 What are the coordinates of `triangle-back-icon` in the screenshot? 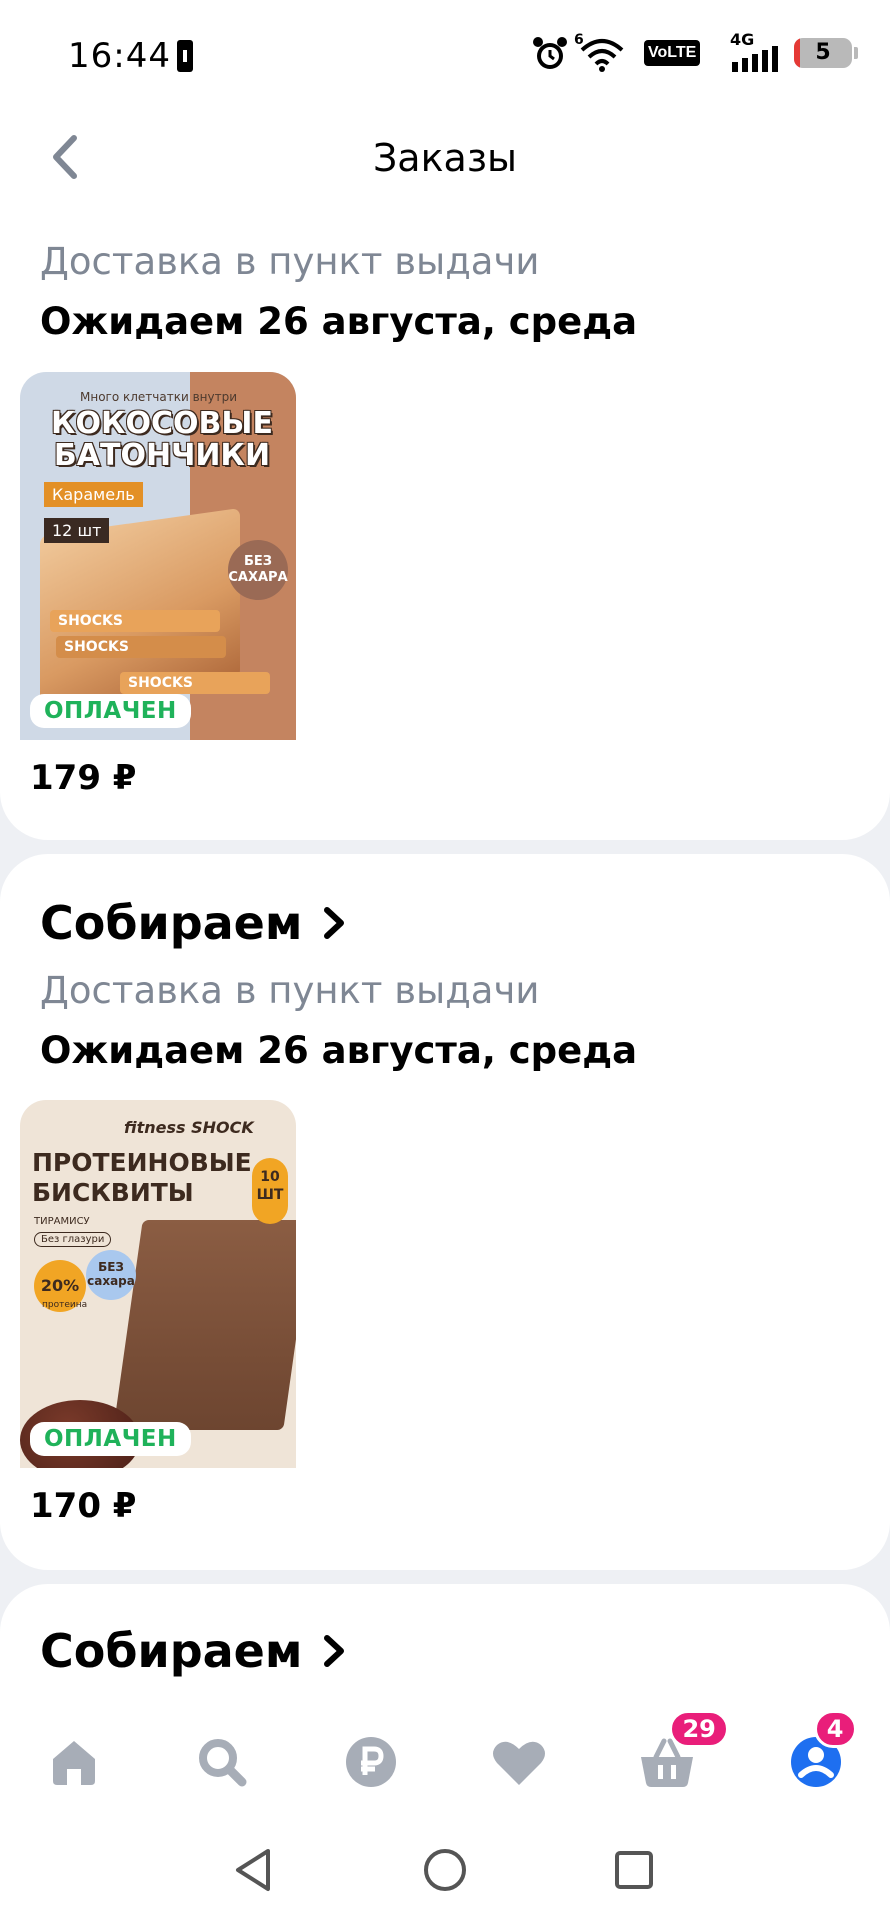 It's located at (253, 1870).